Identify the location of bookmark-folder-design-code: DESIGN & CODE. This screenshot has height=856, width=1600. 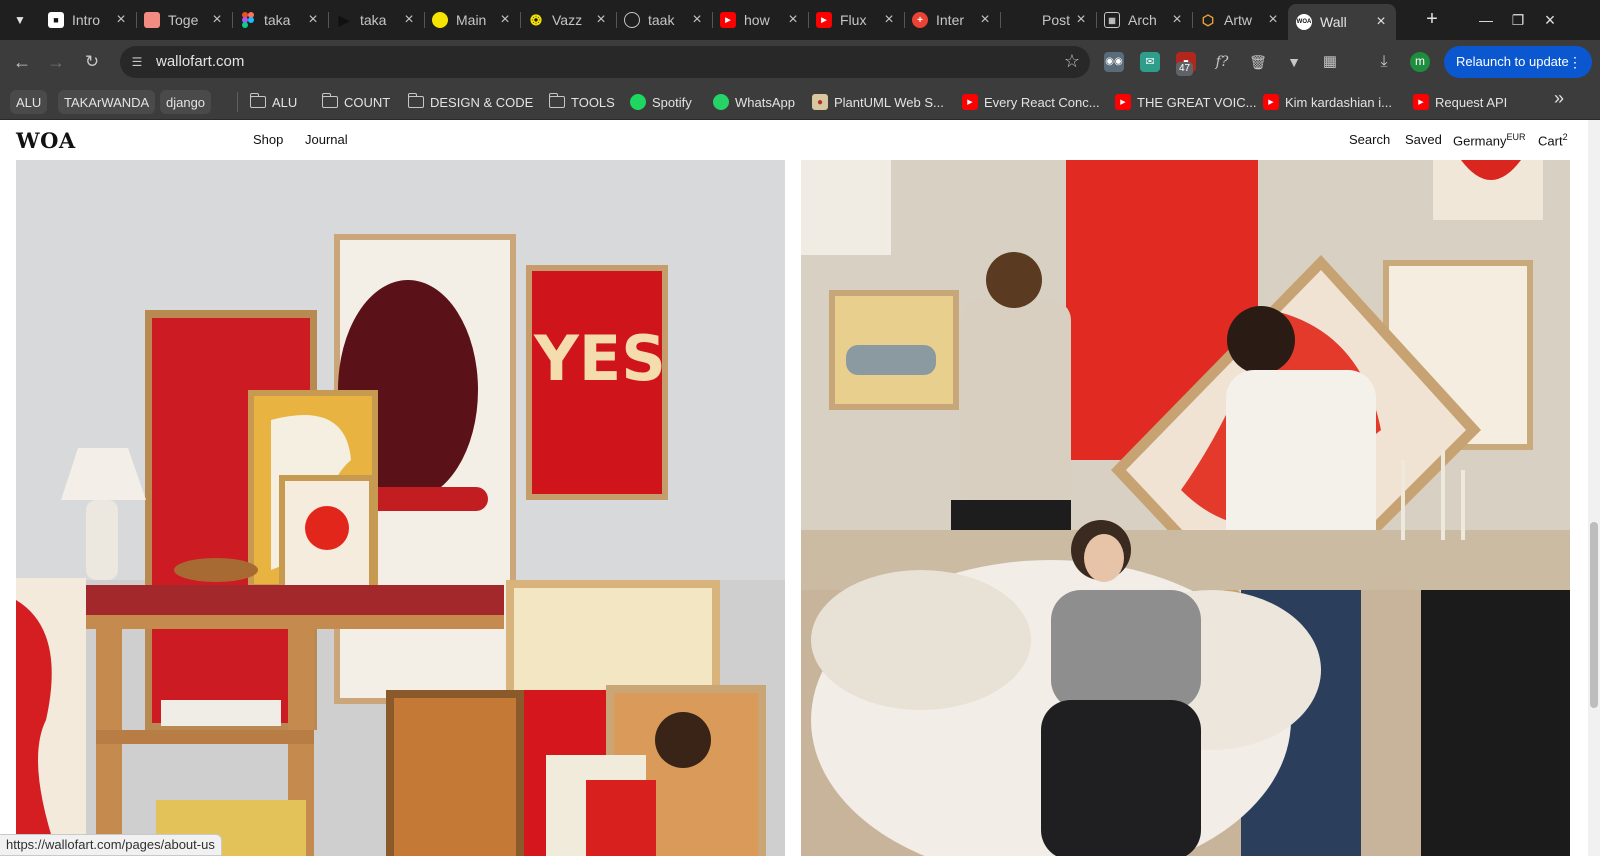
(470, 102).